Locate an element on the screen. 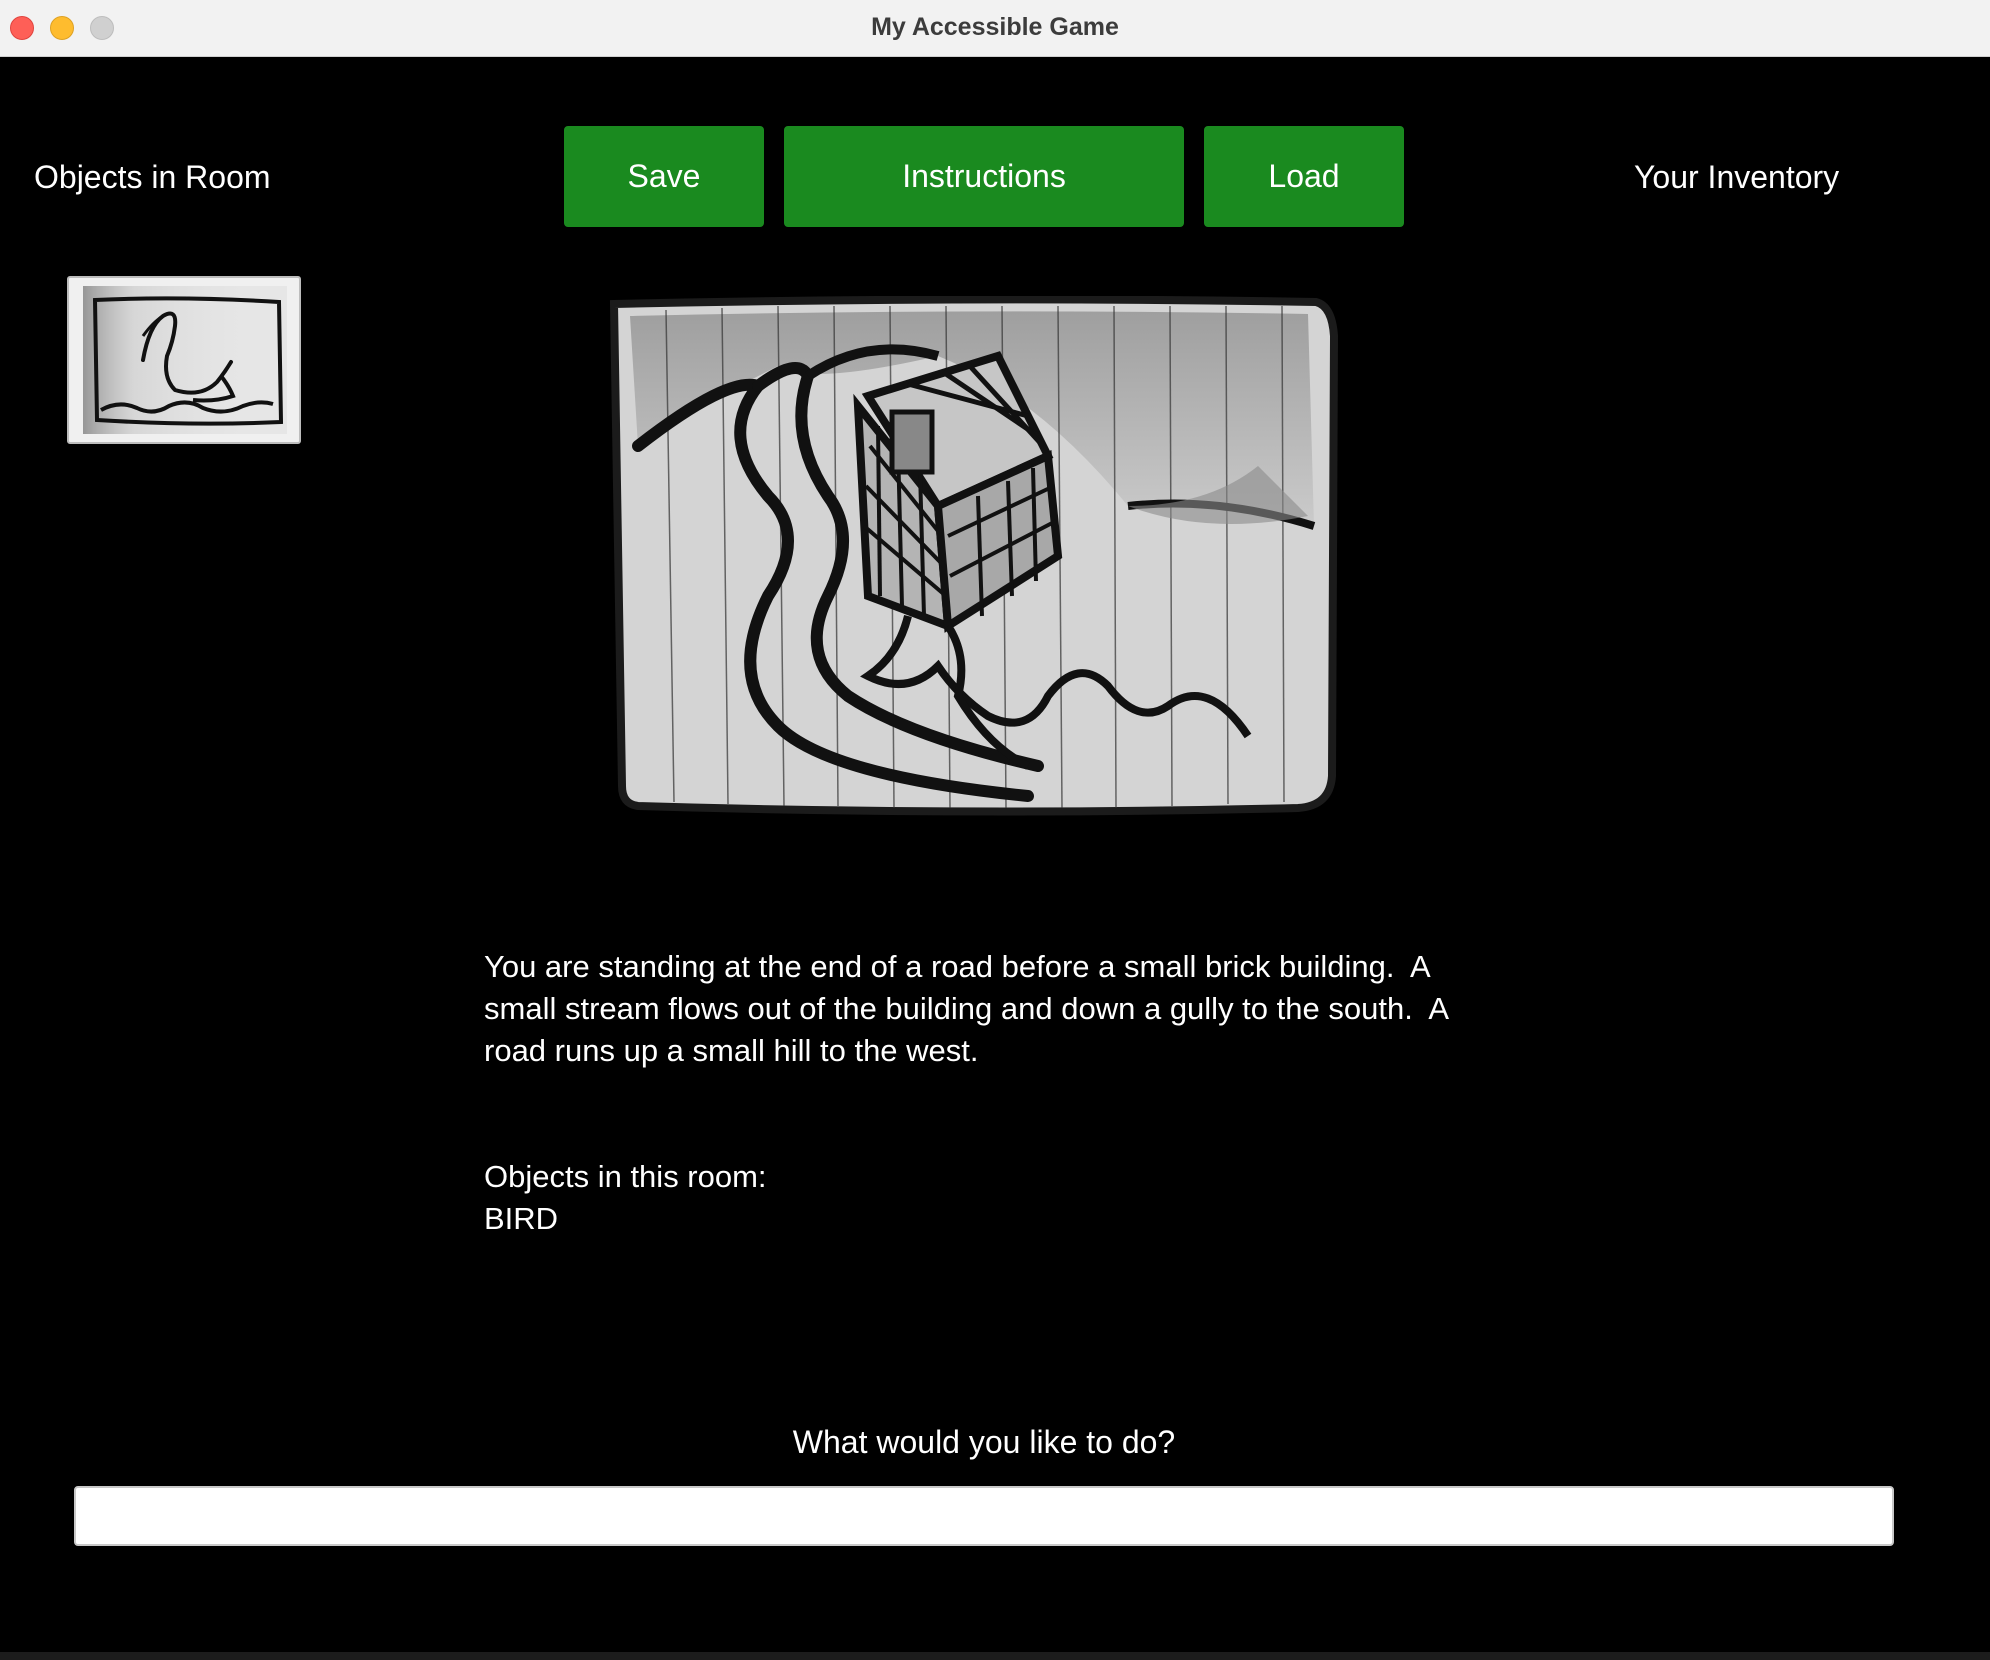  bird-sketch-icon is located at coordinates (185, 360).